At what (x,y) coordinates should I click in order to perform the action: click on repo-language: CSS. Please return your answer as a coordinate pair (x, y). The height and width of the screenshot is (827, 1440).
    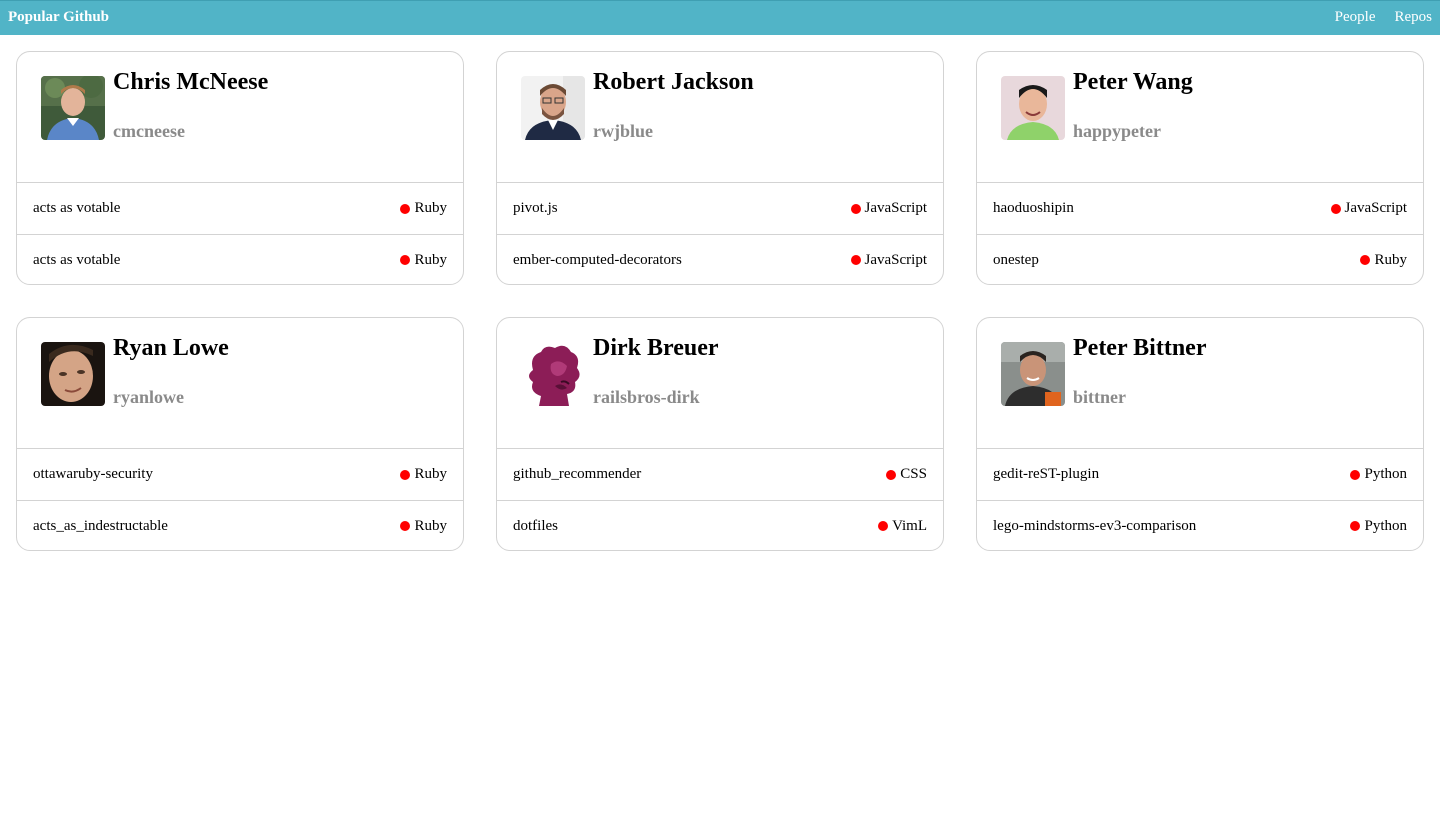
    Looking at the image, I should click on (906, 474).